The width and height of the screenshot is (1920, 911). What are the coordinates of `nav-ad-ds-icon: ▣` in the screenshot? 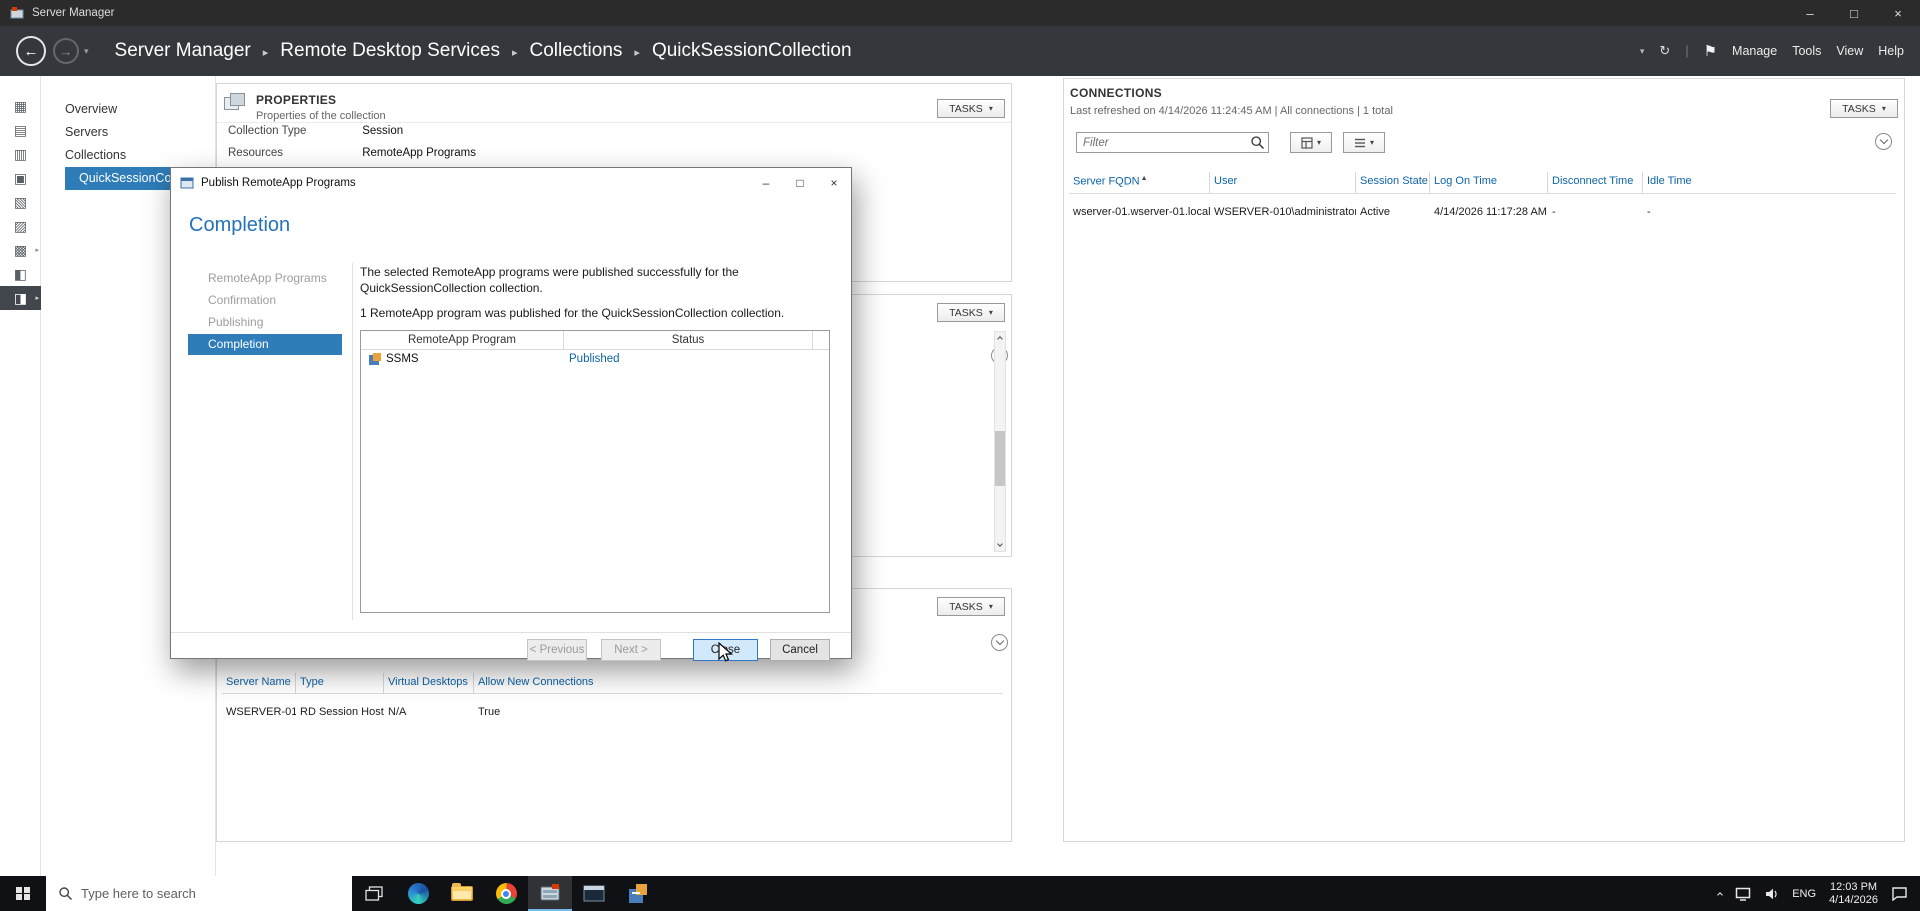 It's located at (20, 178).